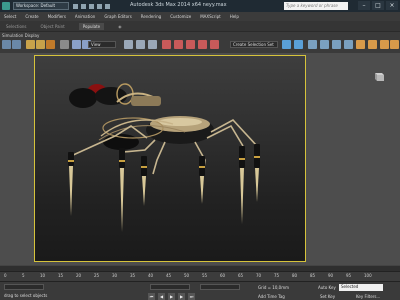  I want to click on maximize-button: □, so click(378, 5).